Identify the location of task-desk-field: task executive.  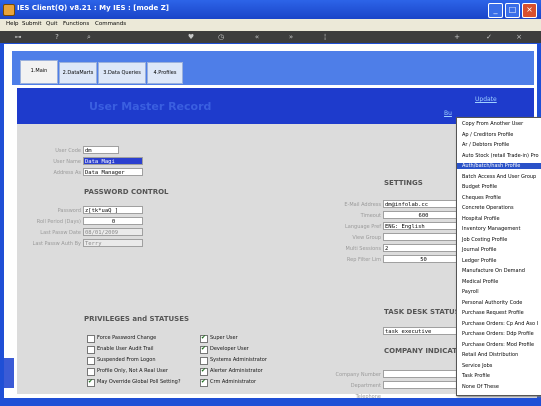
(423, 331).